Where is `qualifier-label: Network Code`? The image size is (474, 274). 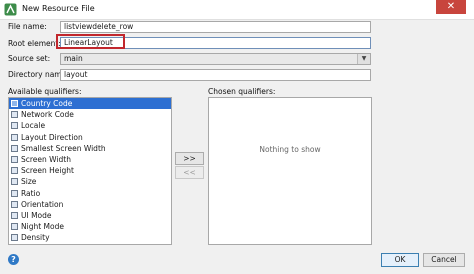
qualifier-label: Network Code is located at coordinates (47, 115).